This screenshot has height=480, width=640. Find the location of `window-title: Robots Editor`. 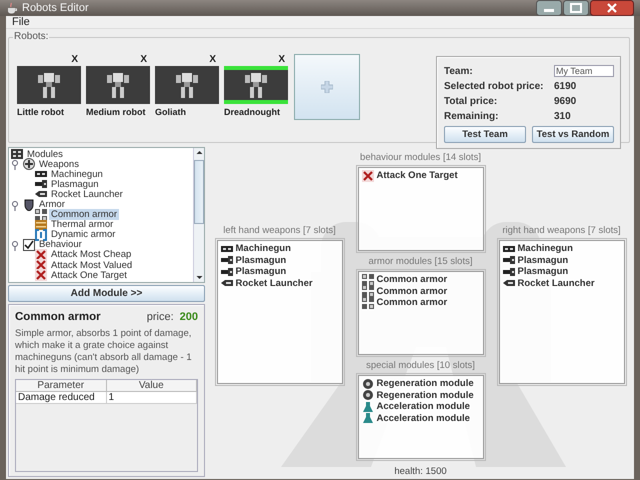

window-title: Robots Editor is located at coordinates (55, 8).